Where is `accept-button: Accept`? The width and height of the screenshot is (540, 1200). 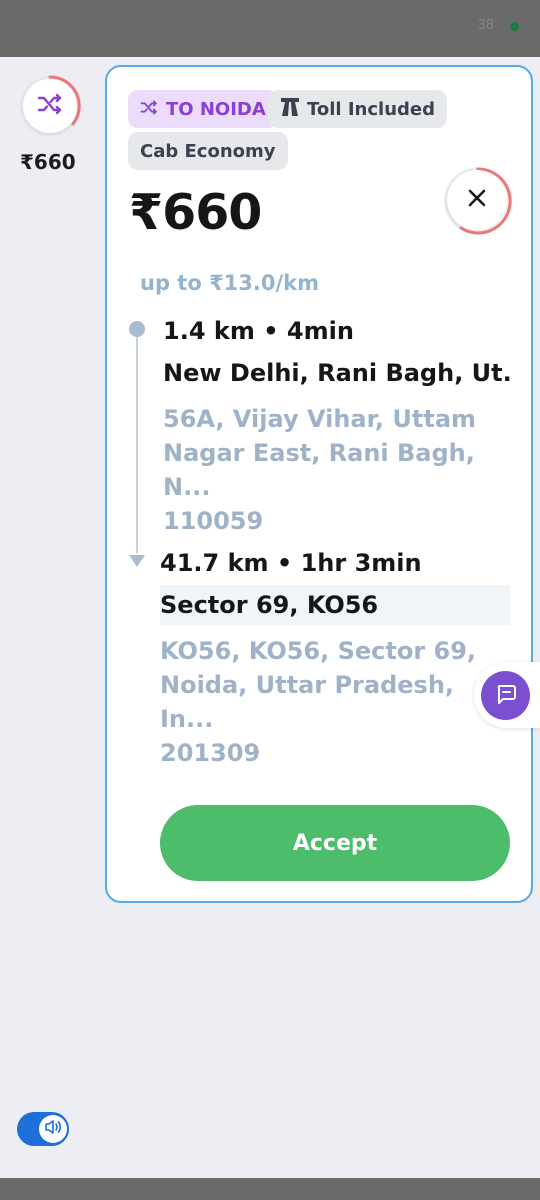
accept-button: Accept is located at coordinates (335, 843).